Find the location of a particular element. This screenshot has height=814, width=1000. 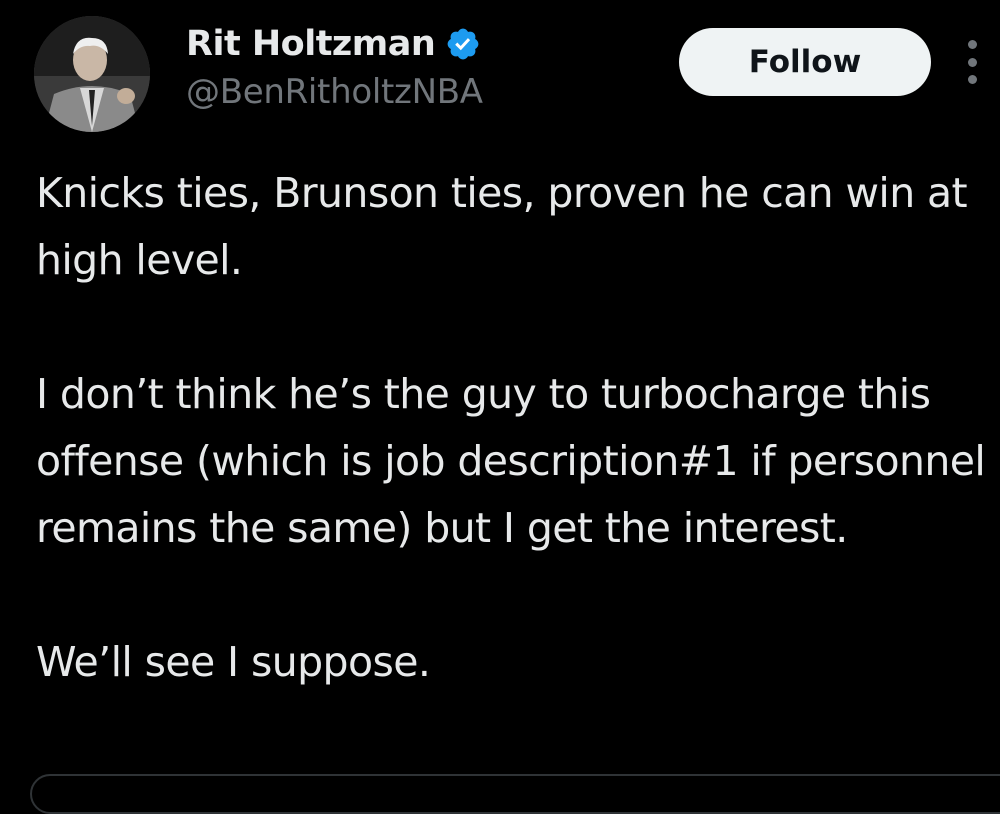

author-name-row: Rit Holtzman is located at coordinates (333, 44).